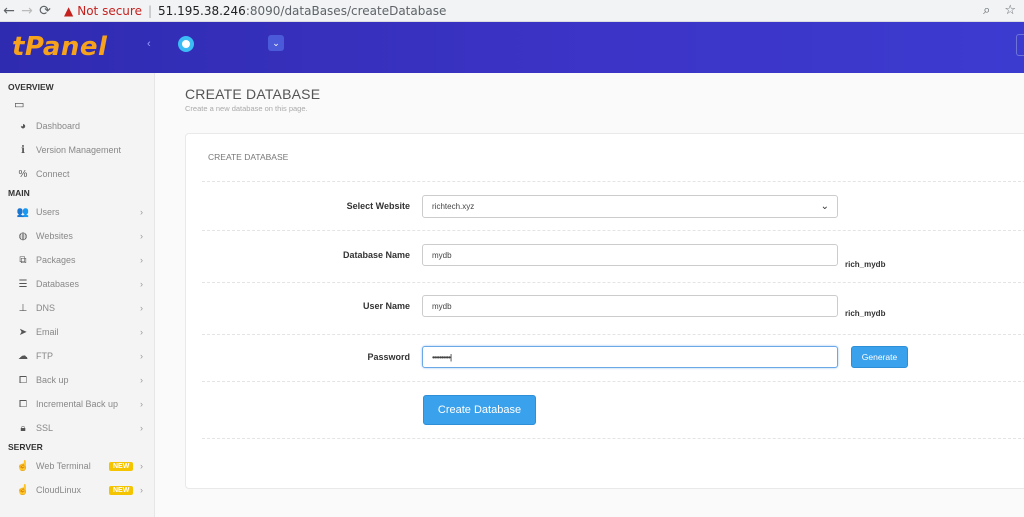 Image resolution: width=1024 pixels, height=517 pixels. What do you see at coordinates (442, 255) in the screenshot?
I see `database-name-value: mydb` at bounding box center [442, 255].